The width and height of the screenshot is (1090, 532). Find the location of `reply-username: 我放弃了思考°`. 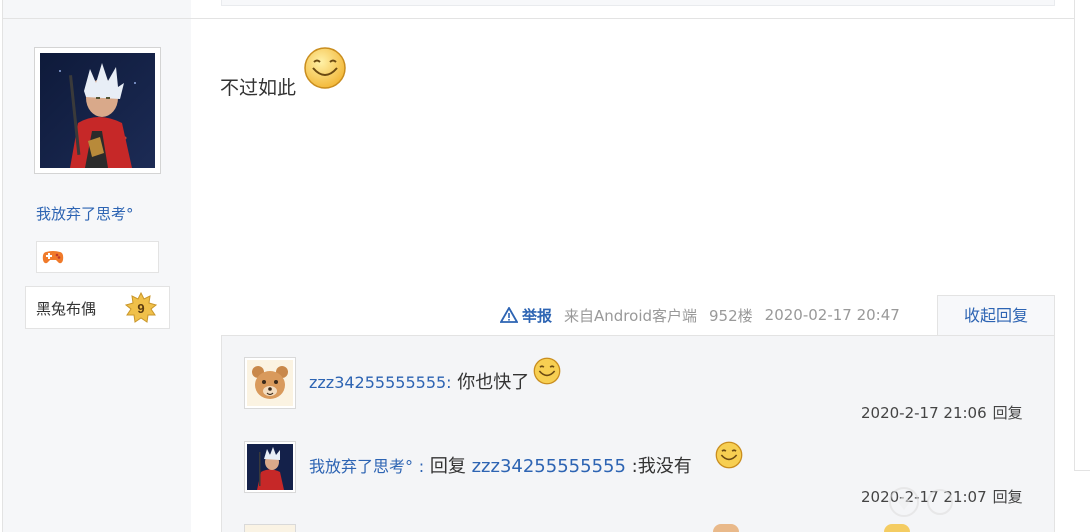

reply-username: 我放弃了思考° is located at coordinates (361, 466).